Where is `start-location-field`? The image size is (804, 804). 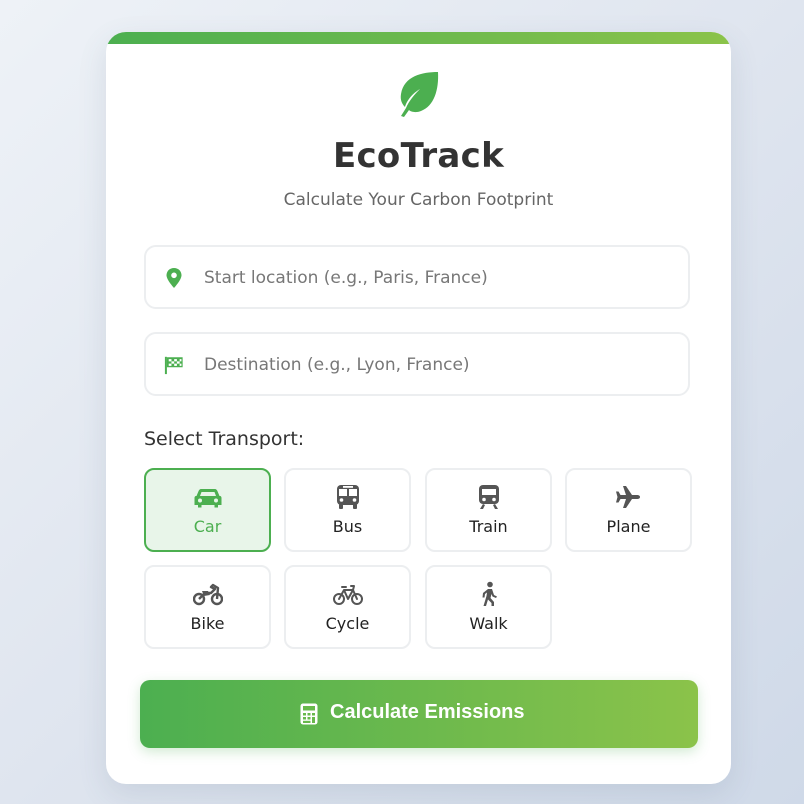 start-location-field is located at coordinates (417, 277).